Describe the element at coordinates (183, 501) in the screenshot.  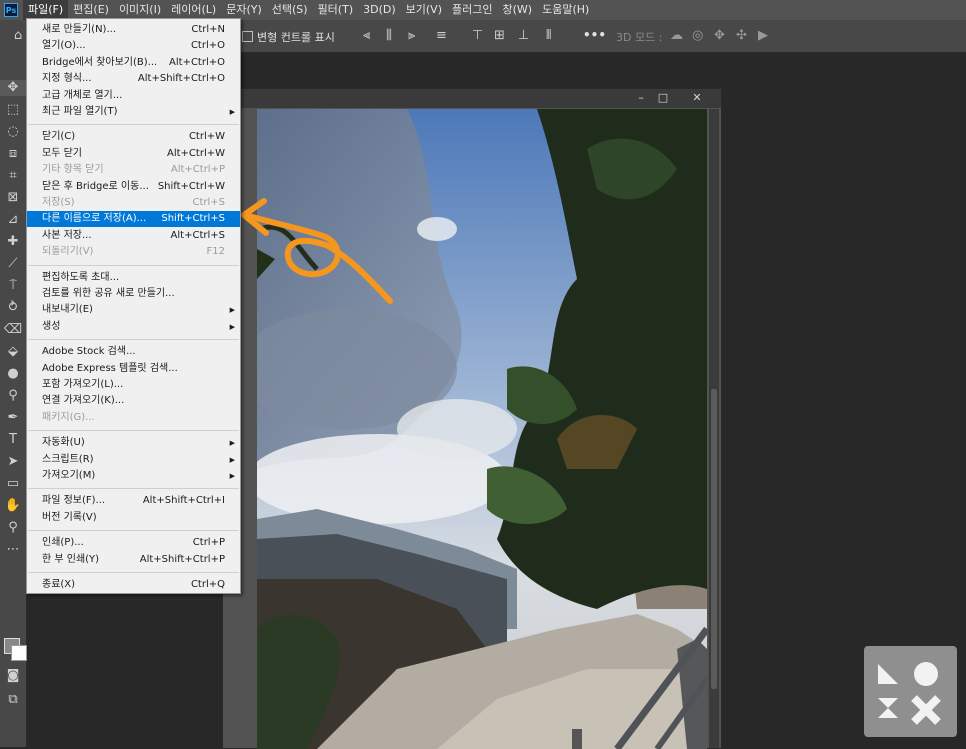
I see `menu-item-shortcut: Alt+Shift+Ctrl+I` at that location.